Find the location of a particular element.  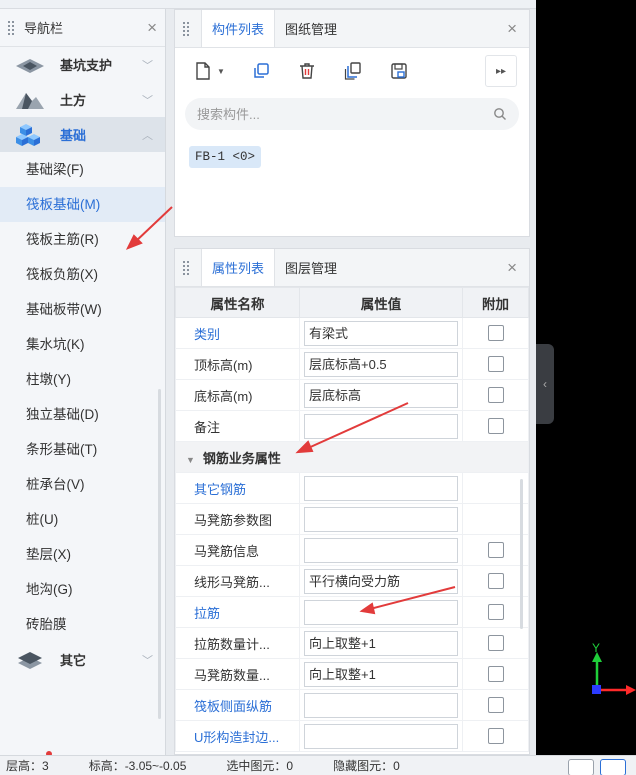

property-value-field: 平行横向受力筋 is located at coordinates (381, 581).